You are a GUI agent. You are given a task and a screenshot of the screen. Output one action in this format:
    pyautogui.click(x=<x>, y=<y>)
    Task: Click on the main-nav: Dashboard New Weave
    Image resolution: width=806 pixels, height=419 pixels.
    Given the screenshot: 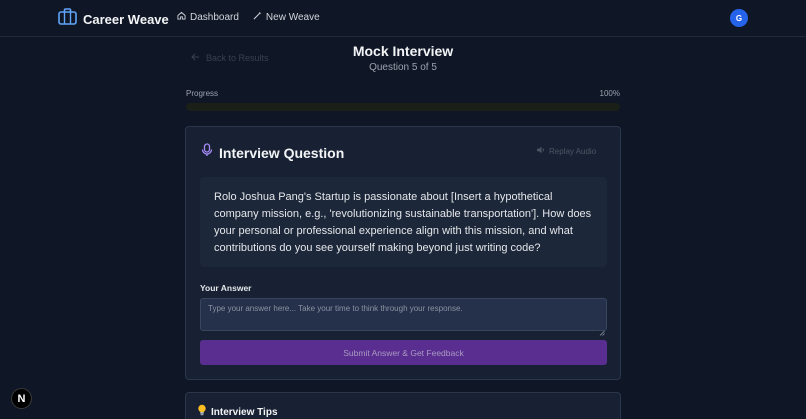 What is the action you would take?
    pyautogui.click(x=248, y=17)
    